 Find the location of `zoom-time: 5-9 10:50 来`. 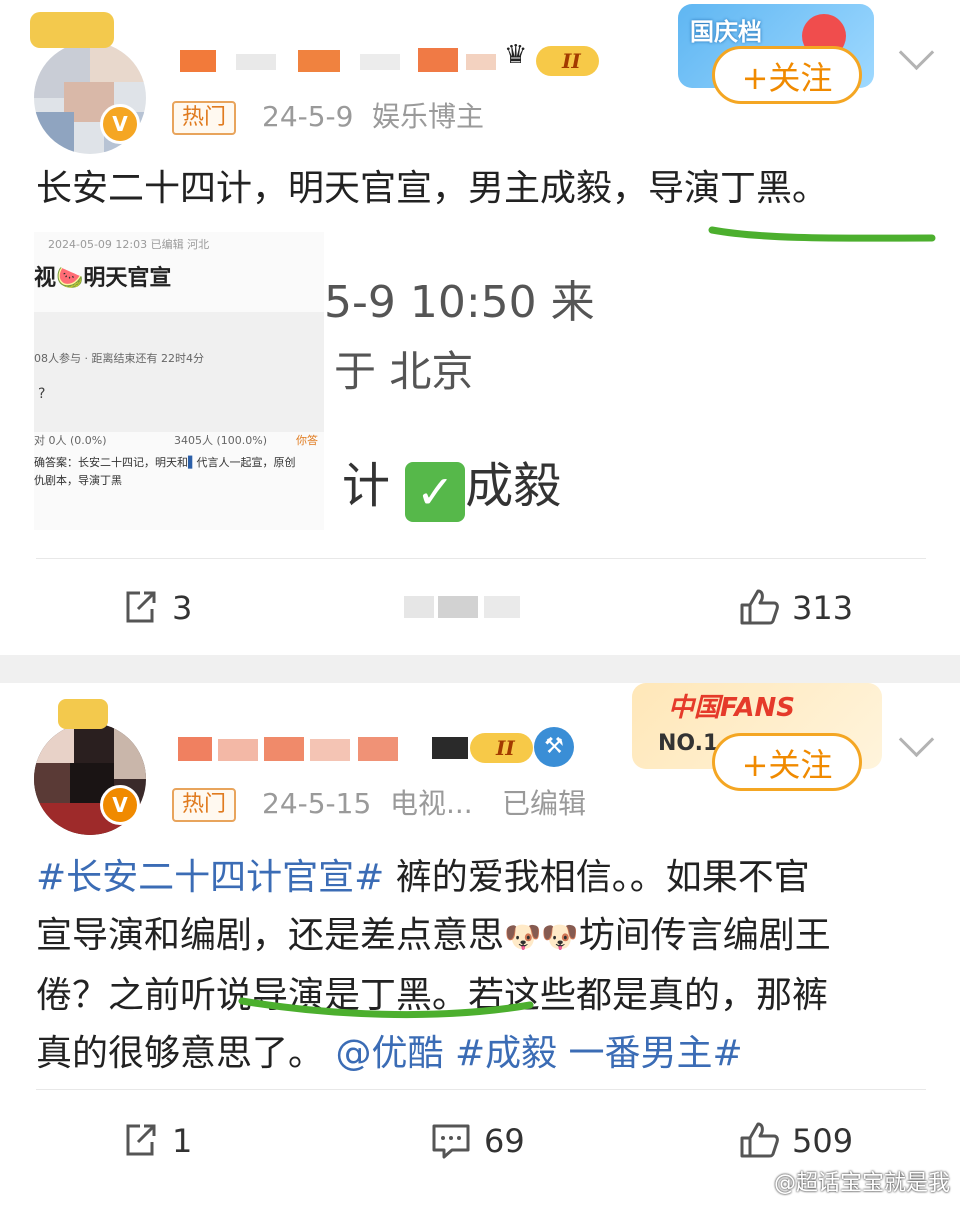

zoom-time: 5-9 10:50 来 is located at coordinates (459, 302).